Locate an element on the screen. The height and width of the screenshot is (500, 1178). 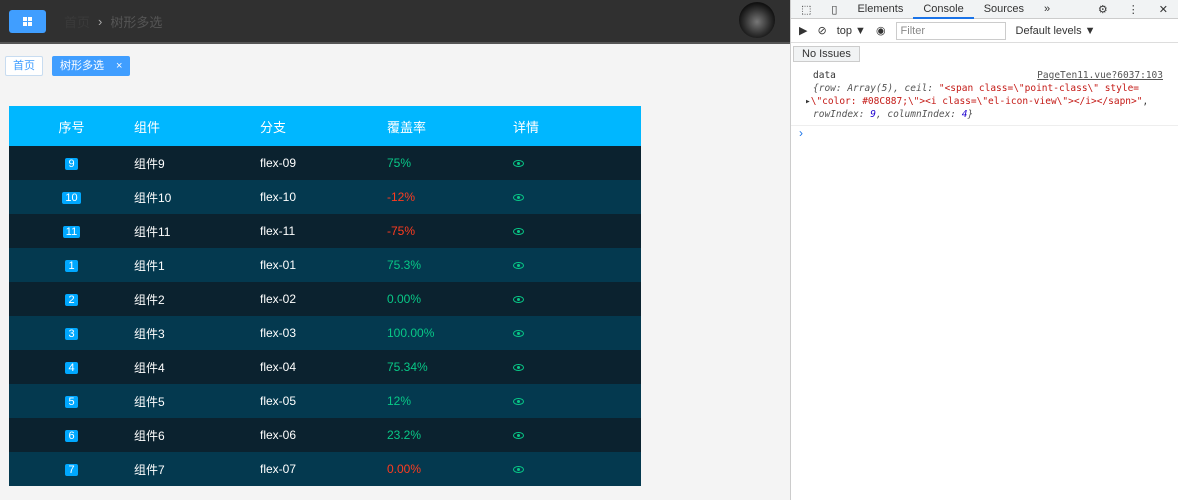
log-text: , columnIndex: is located at coordinates (918, 114).